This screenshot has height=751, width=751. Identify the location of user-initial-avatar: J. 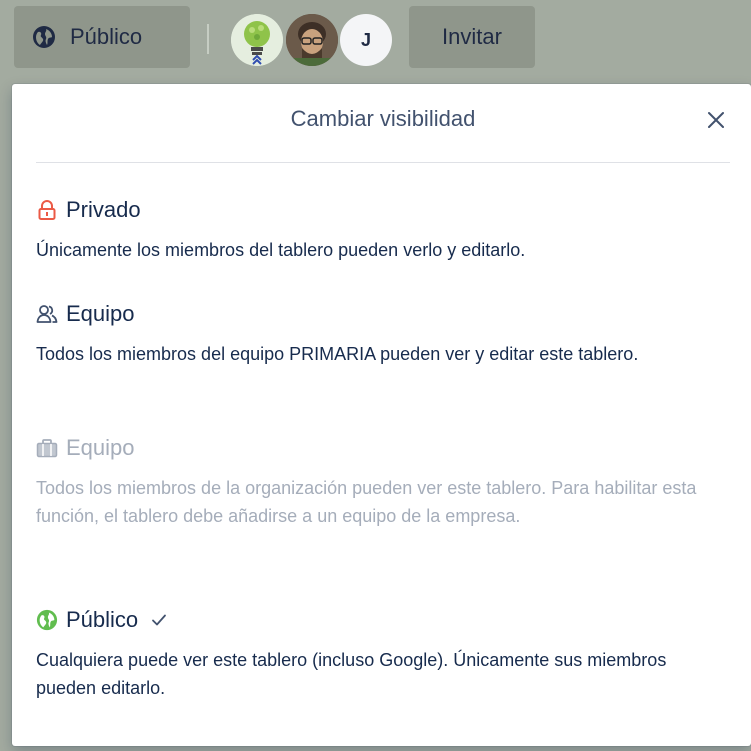
(366, 40).